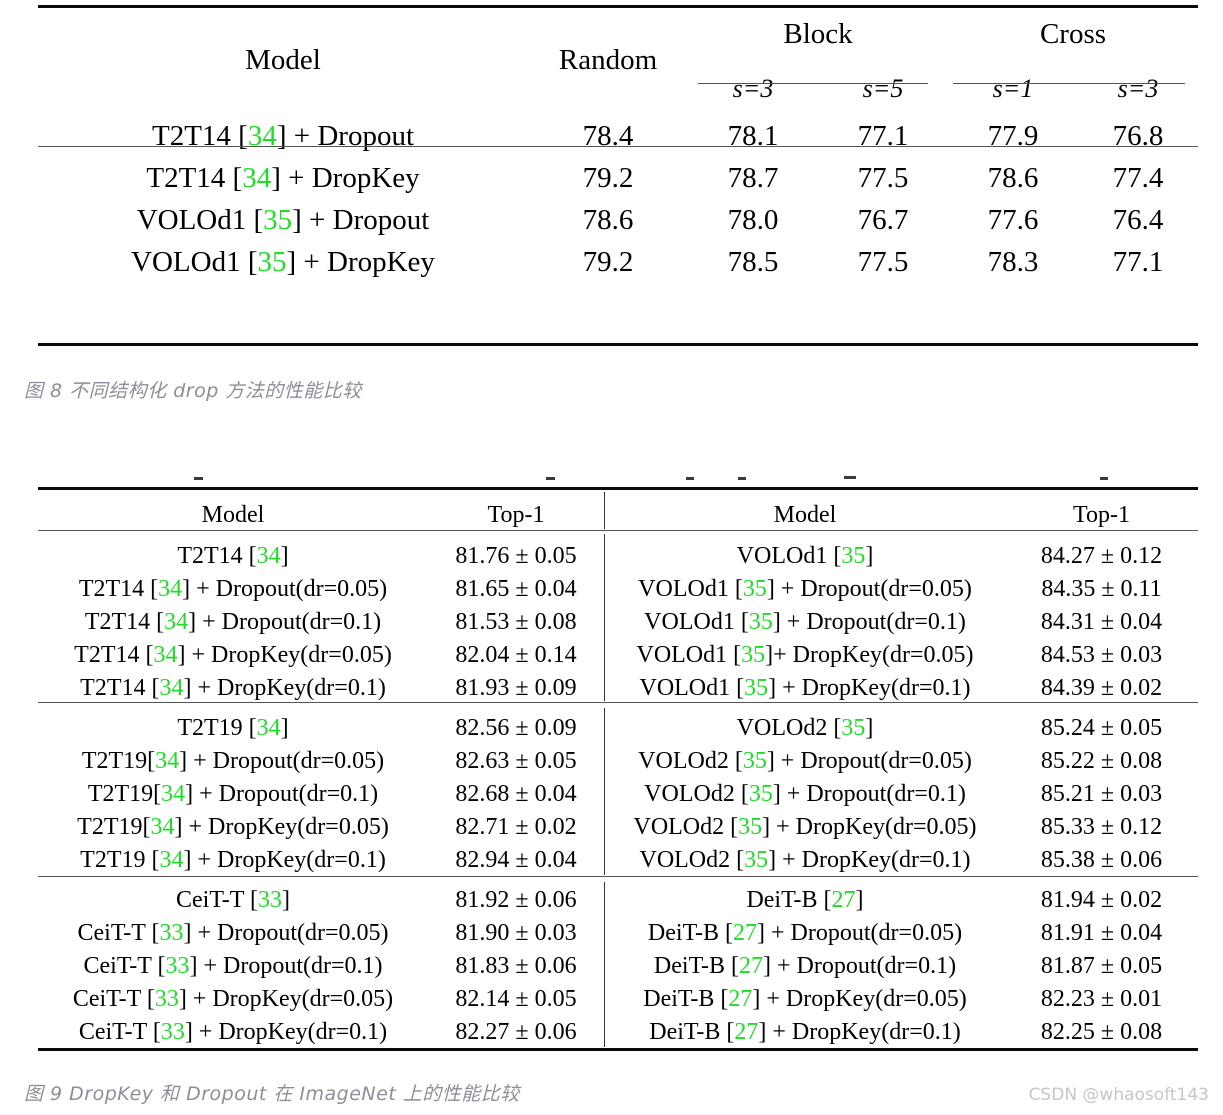  I want to click on table2-b1-r0-model-left-label: T2T19 [34], so click(232, 728).